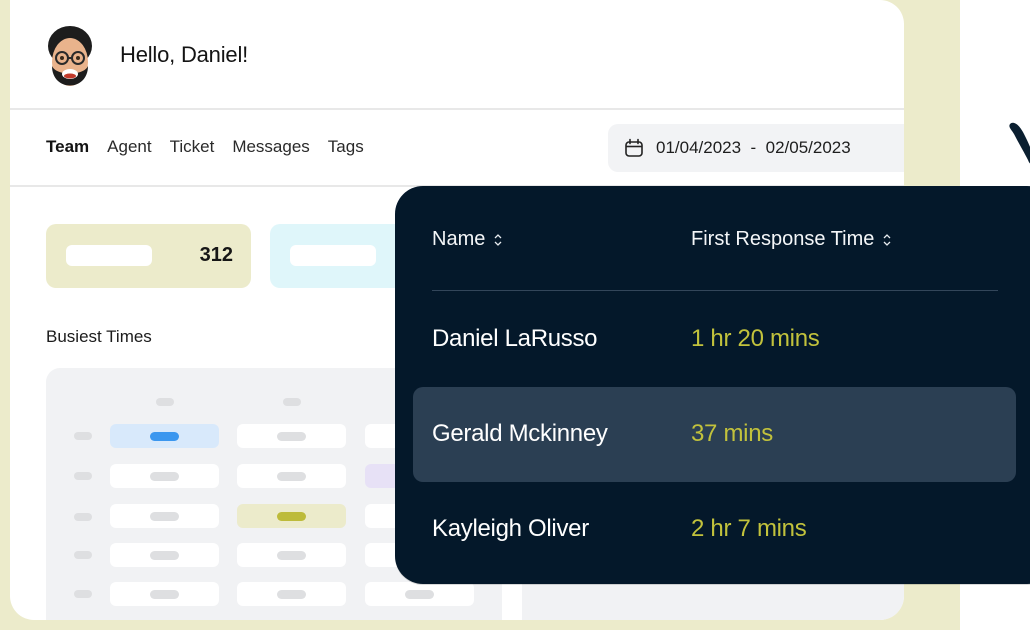 The height and width of the screenshot is (630, 1030). Describe the element at coordinates (520, 433) in the screenshot. I see `agent-name: Gerald Mckinney` at that location.